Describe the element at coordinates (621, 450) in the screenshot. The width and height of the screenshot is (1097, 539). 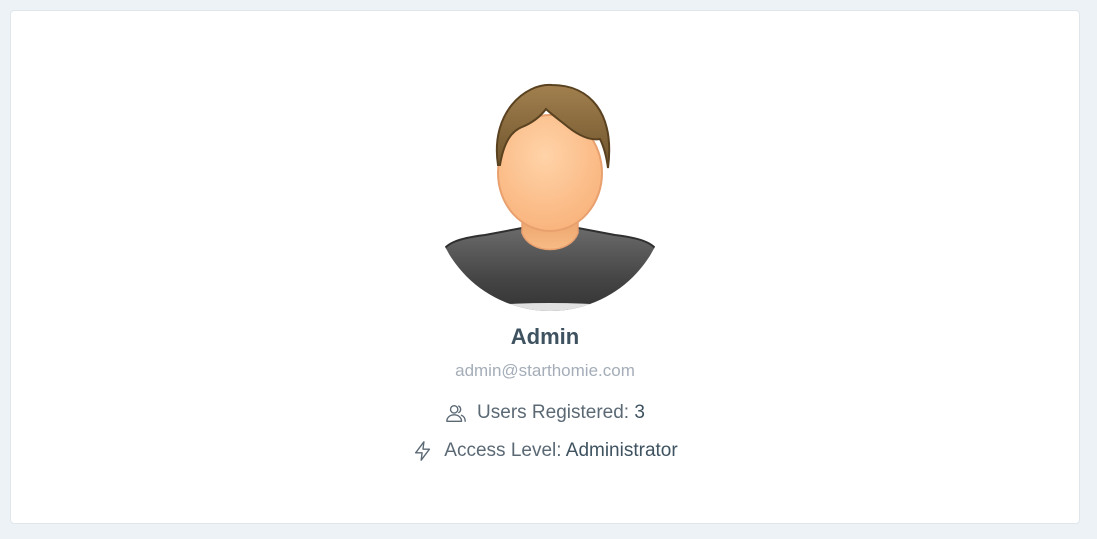
I see `access-level-value: Administrator` at that location.